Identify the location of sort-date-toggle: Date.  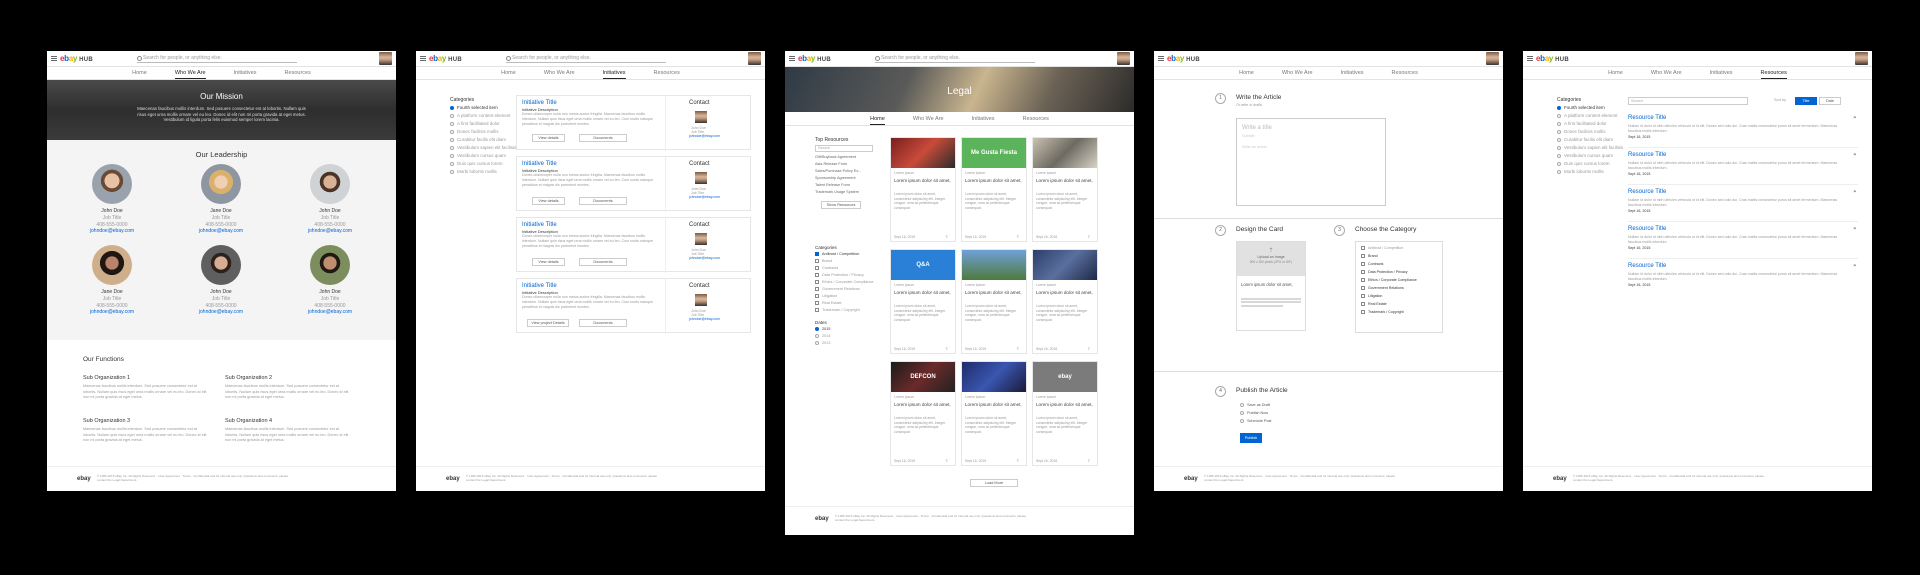
(1830, 101).